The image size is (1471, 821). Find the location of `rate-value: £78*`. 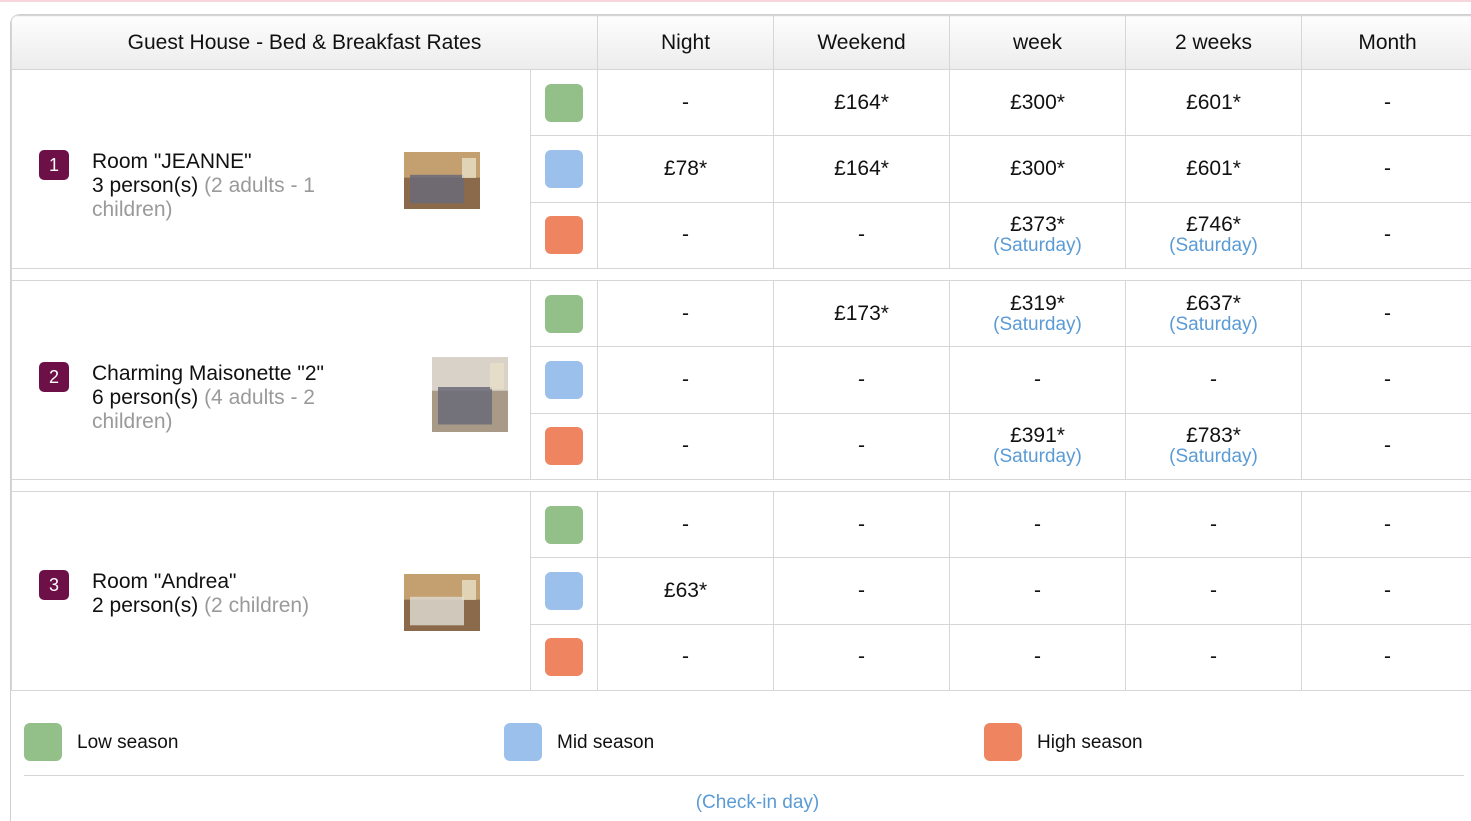

rate-value: £78* is located at coordinates (685, 168).